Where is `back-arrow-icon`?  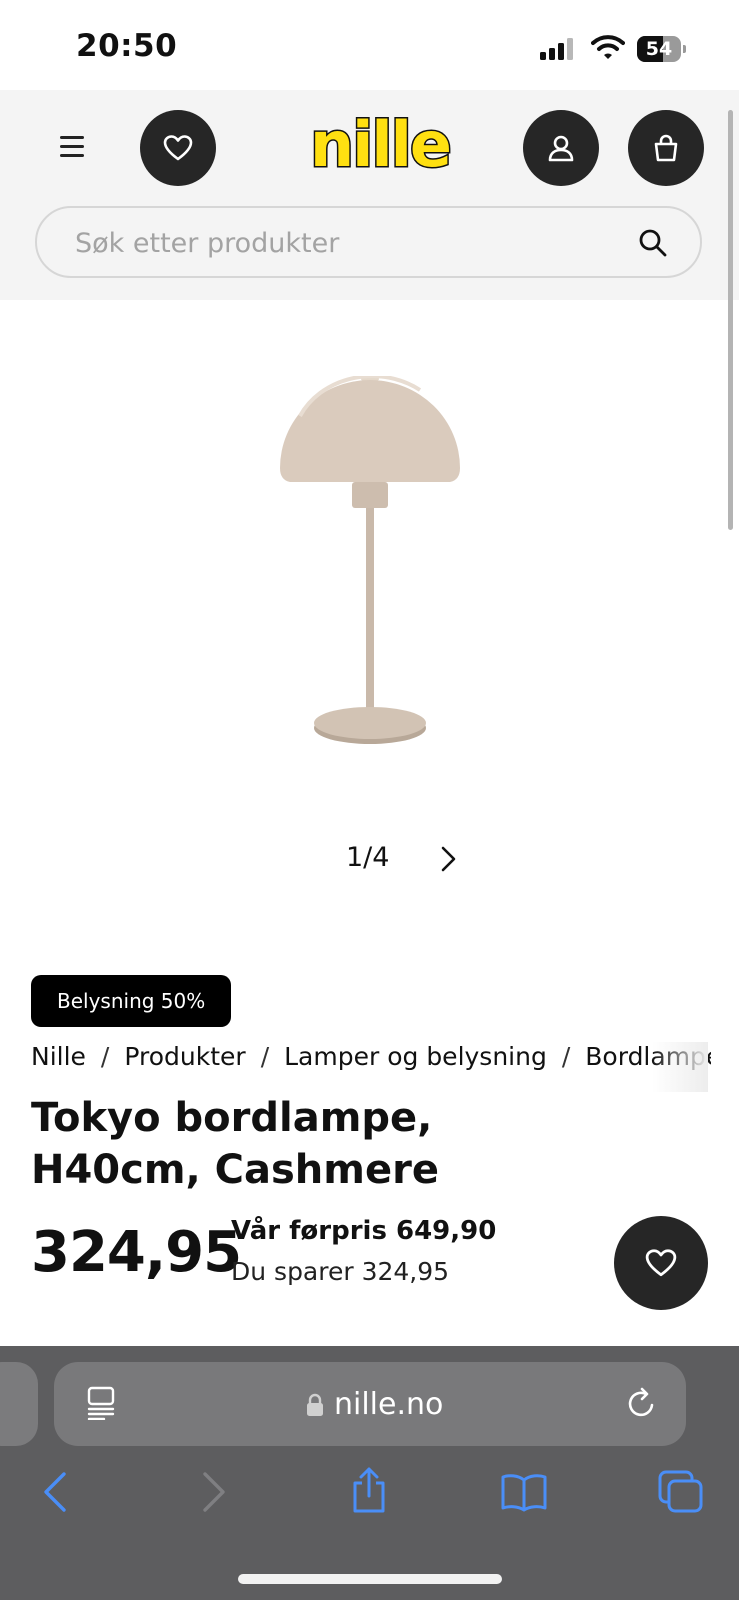
back-arrow-icon is located at coordinates (55, 1492).